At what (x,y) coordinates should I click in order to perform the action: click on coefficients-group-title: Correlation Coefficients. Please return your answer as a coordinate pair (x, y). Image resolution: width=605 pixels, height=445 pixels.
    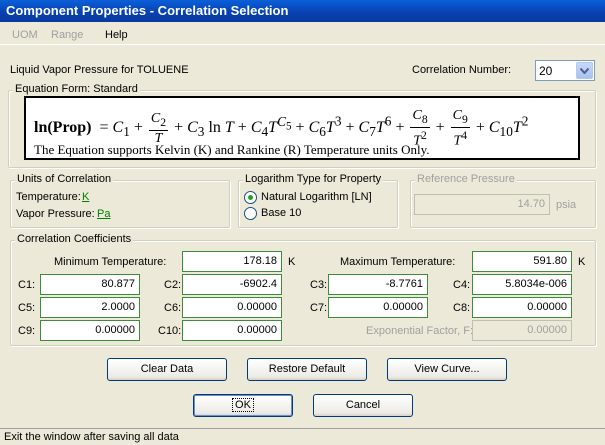
    Looking at the image, I should click on (74, 239).